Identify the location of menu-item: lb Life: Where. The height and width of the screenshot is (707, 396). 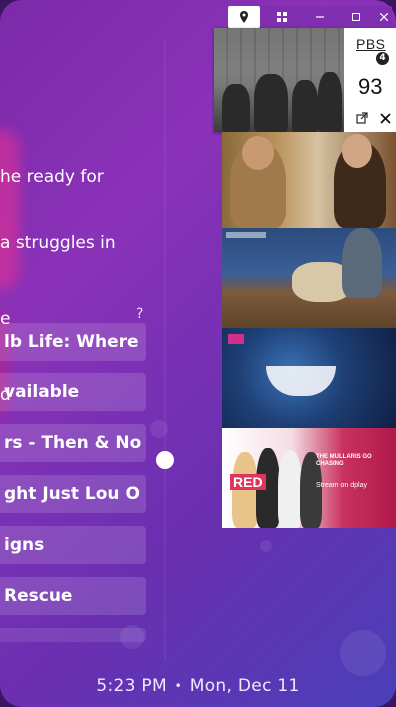
(73, 342).